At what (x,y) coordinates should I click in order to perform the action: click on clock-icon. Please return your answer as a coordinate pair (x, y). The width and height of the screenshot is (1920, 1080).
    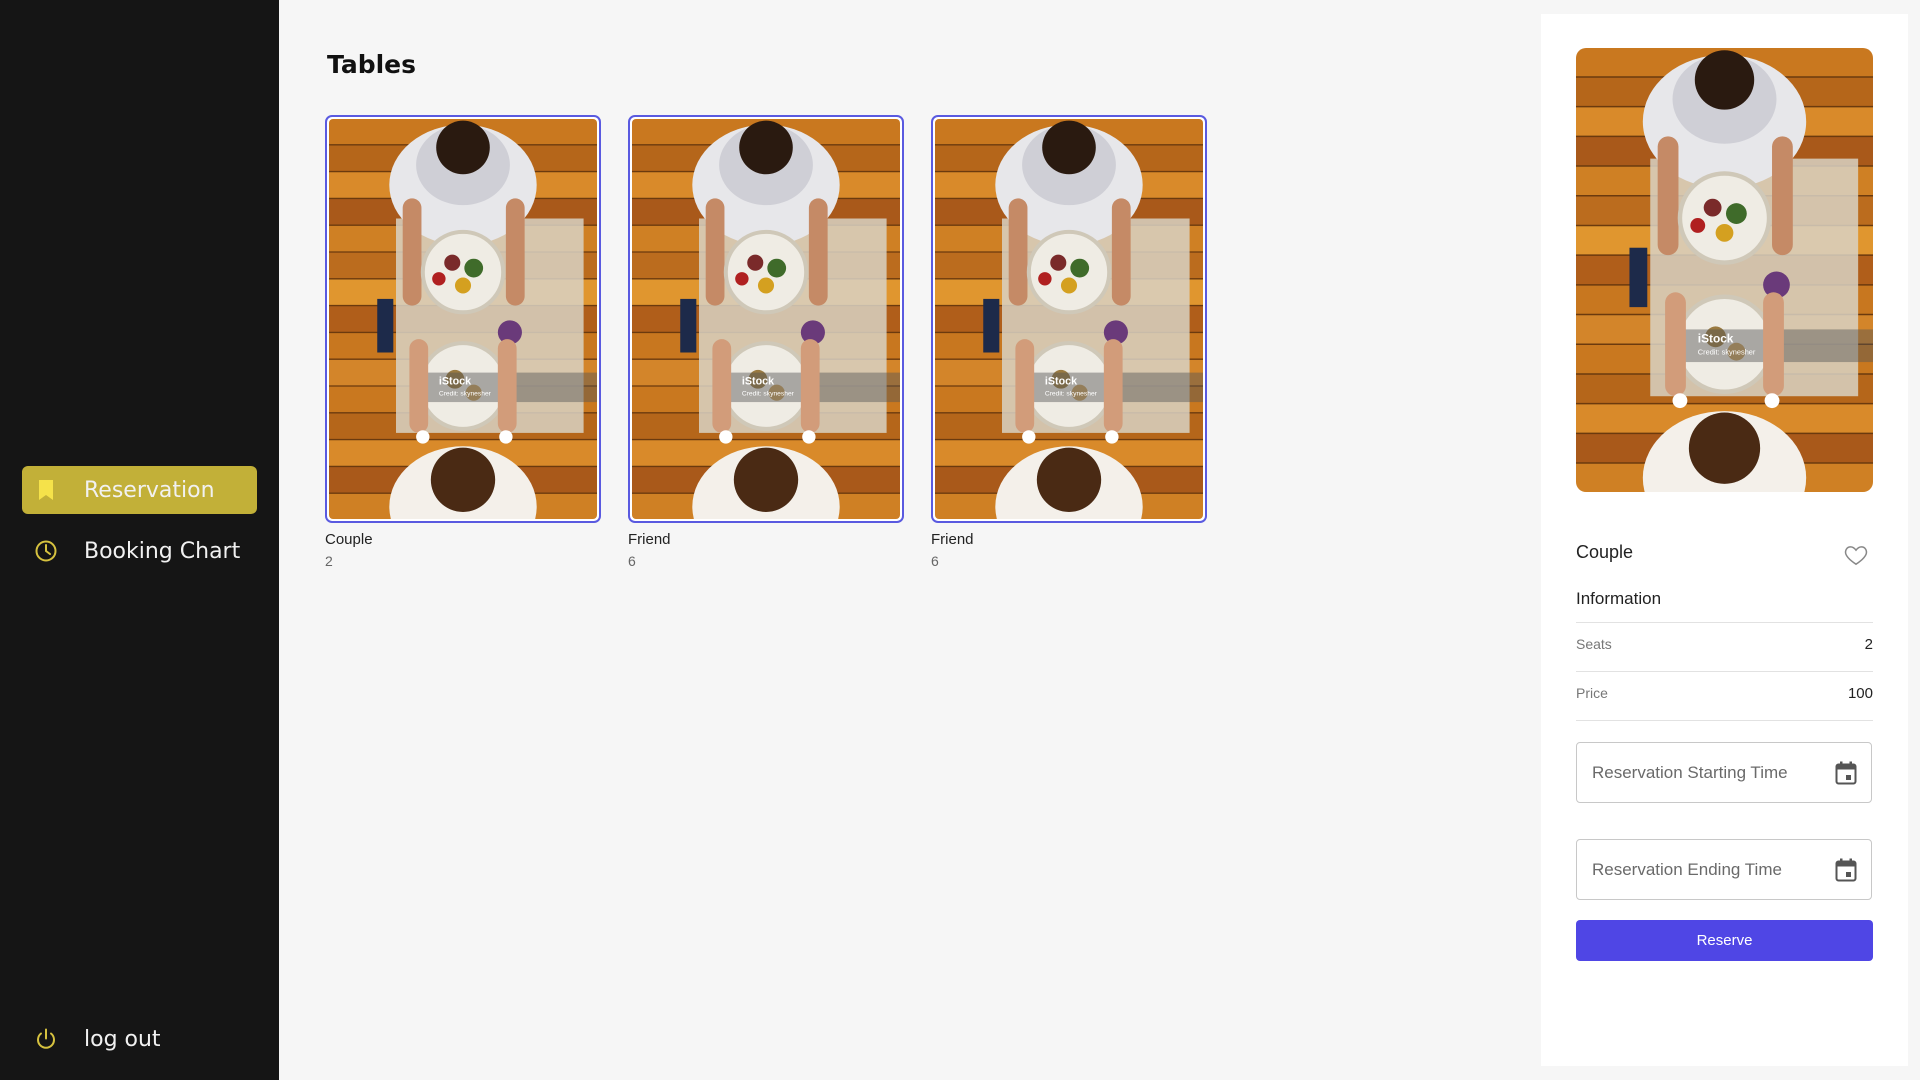
    Looking at the image, I should click on (46, 551).